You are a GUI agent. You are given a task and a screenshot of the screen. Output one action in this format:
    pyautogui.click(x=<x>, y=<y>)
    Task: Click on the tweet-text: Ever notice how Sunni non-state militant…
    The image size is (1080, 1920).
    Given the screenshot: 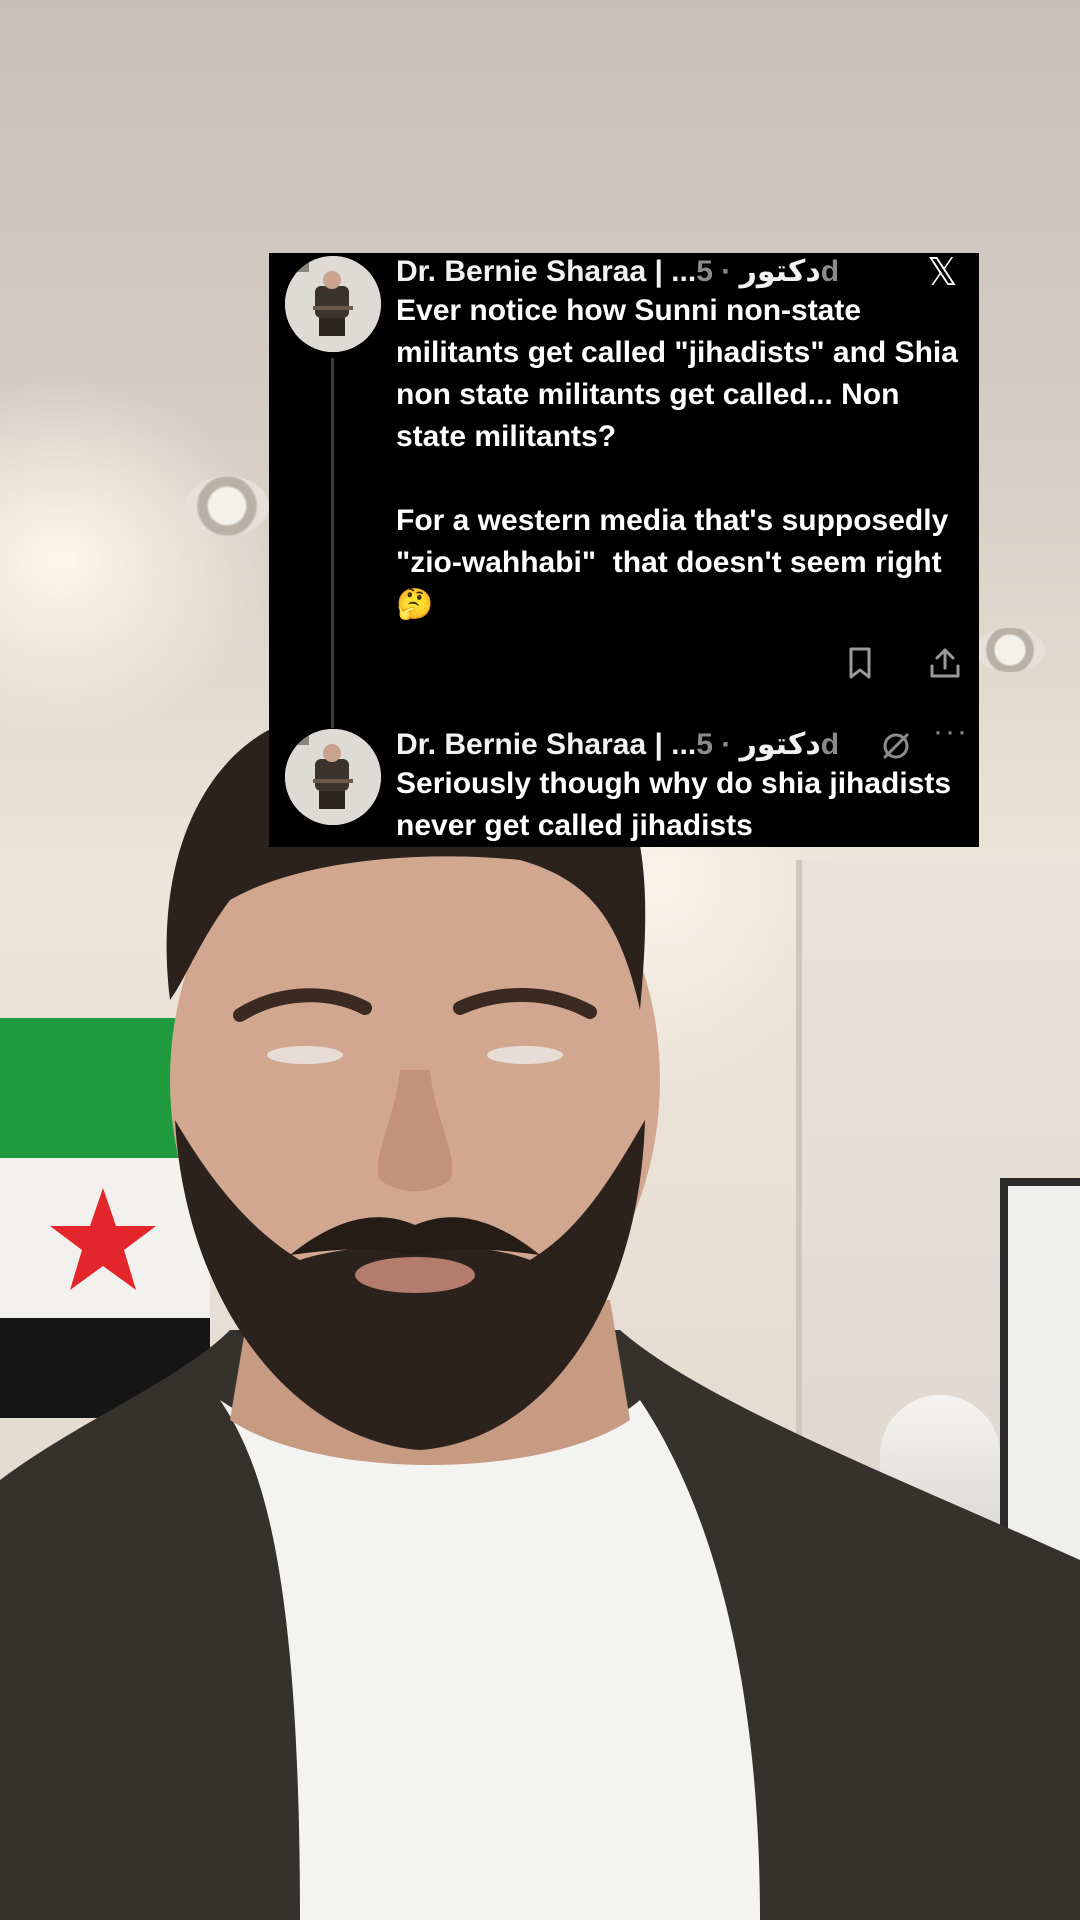 What is the action you would take?
    pyautogui.click(x=677, y=457)
    